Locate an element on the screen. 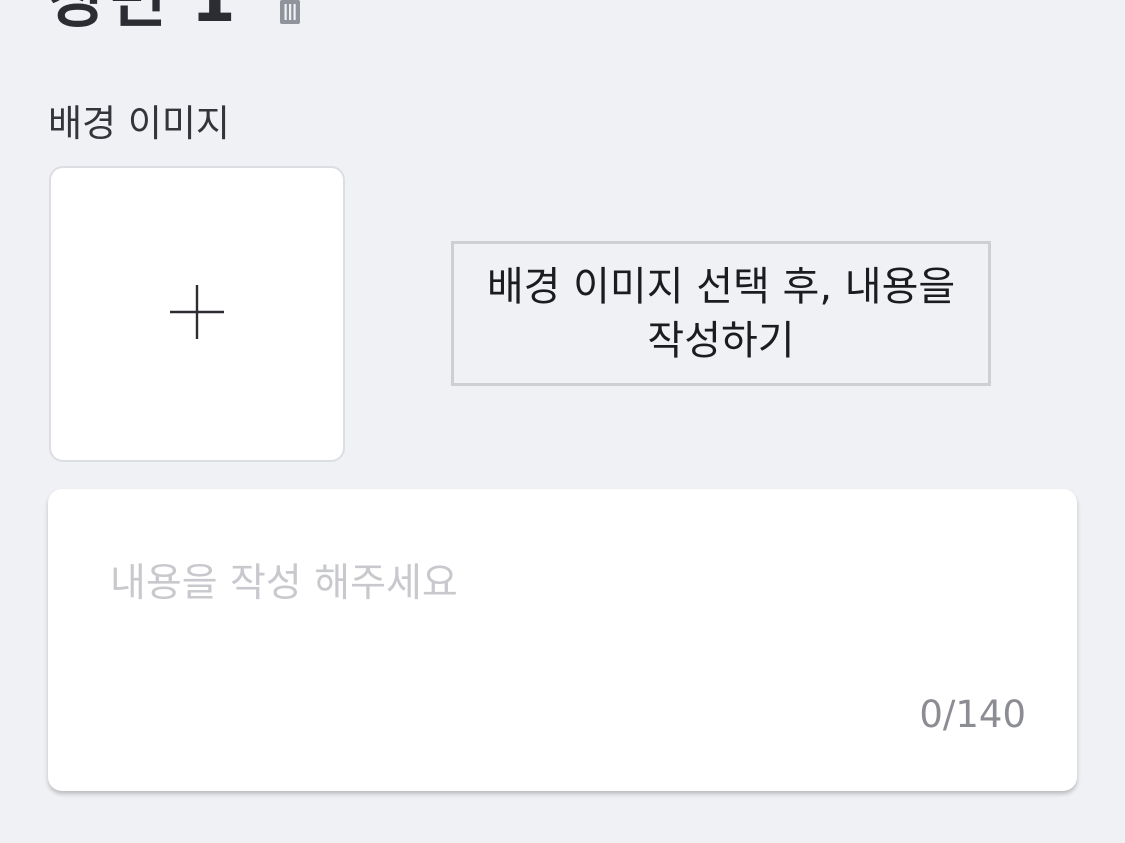 The width and height of the screenshot is (1125, 843). delete-scene-button is located at coordinates (290, 12).